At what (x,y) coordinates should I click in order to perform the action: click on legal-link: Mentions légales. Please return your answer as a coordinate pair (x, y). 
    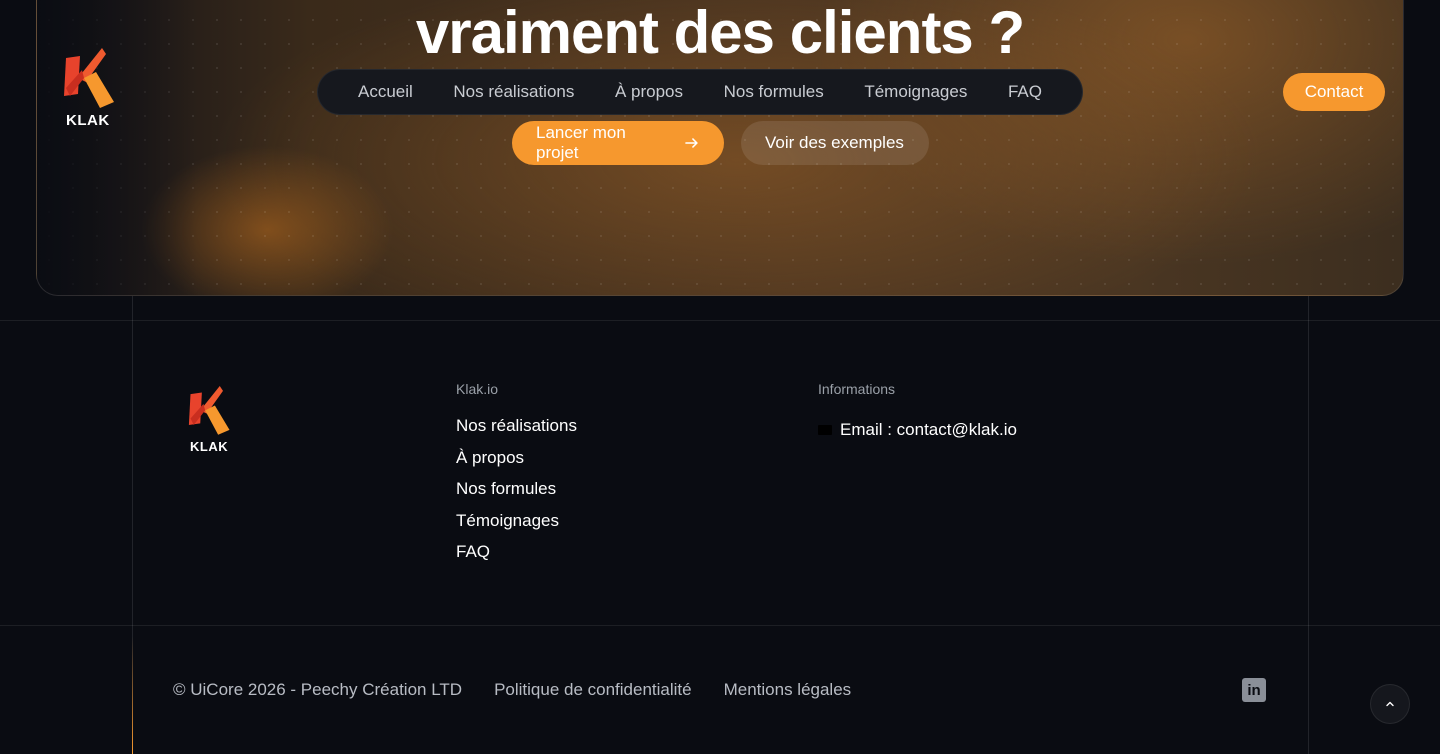
    Looking at the image, I should click on (788, 690).